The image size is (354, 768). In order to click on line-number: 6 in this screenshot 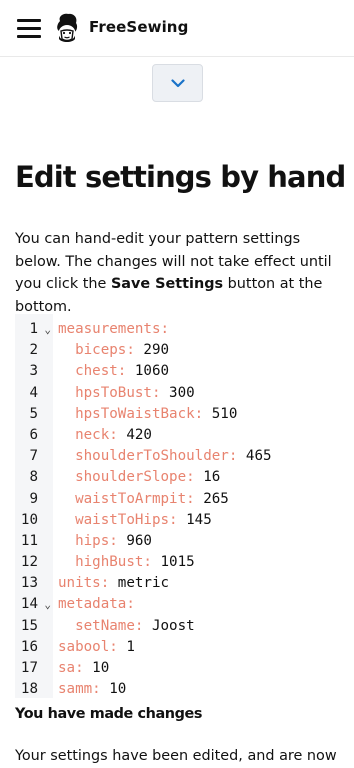, I will do `click(34, 435)`.